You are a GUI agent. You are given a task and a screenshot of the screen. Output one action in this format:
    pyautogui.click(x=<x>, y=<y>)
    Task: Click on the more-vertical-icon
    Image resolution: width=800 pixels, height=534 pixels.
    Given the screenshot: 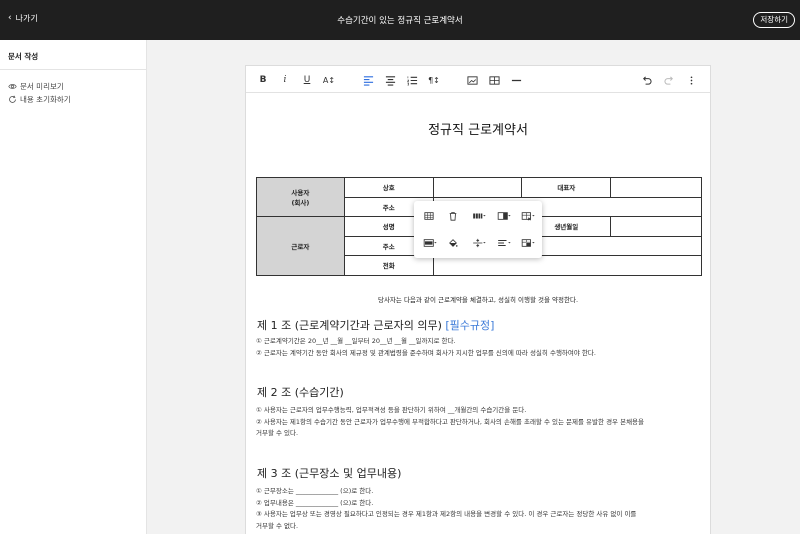 What is the action you would take?
    pyautogui.click(x=691, y=80)
    